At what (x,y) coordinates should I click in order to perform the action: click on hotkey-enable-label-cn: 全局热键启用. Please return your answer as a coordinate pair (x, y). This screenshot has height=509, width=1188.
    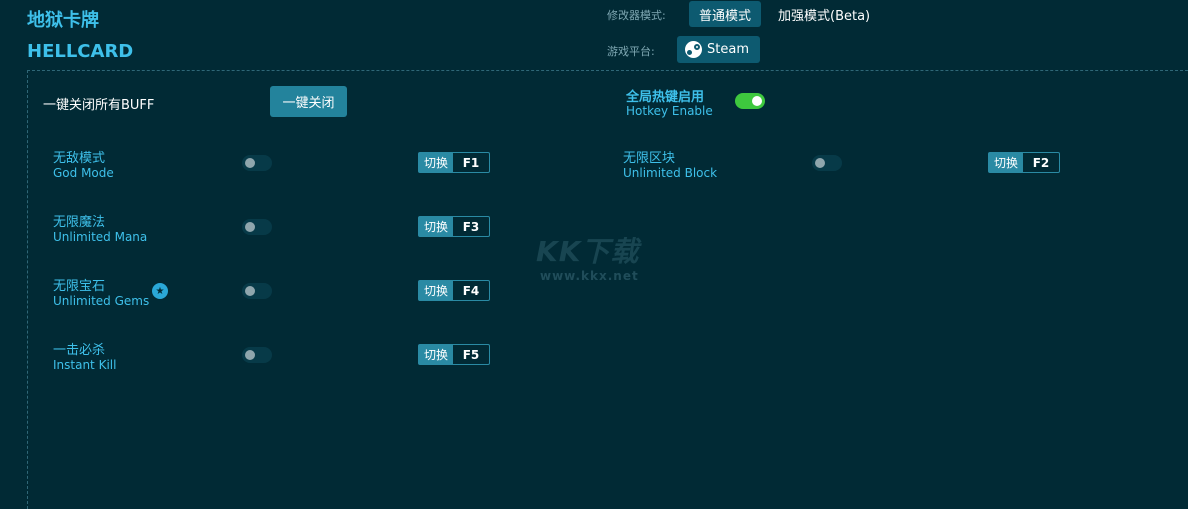
    Looking at the image, I should click on (665, 97).